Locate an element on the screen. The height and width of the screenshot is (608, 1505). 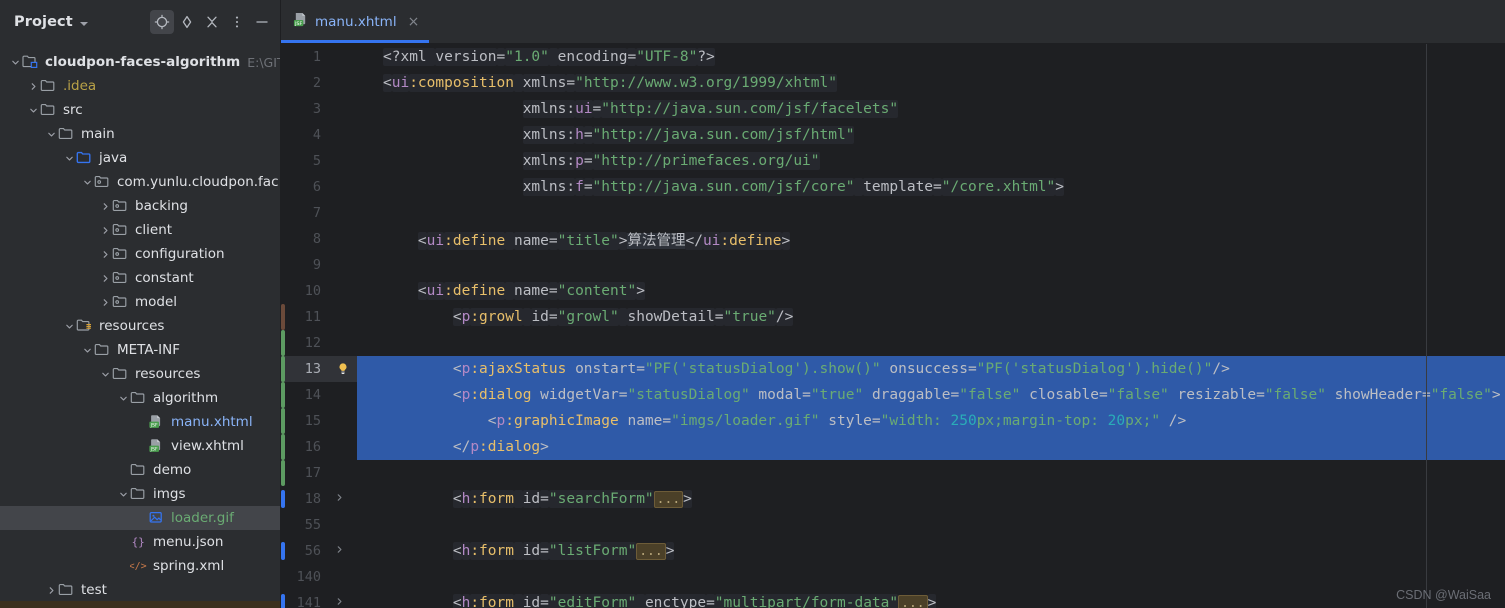
code-line: 10 <ui:define name="content"> is located at coordinates (893, 291).